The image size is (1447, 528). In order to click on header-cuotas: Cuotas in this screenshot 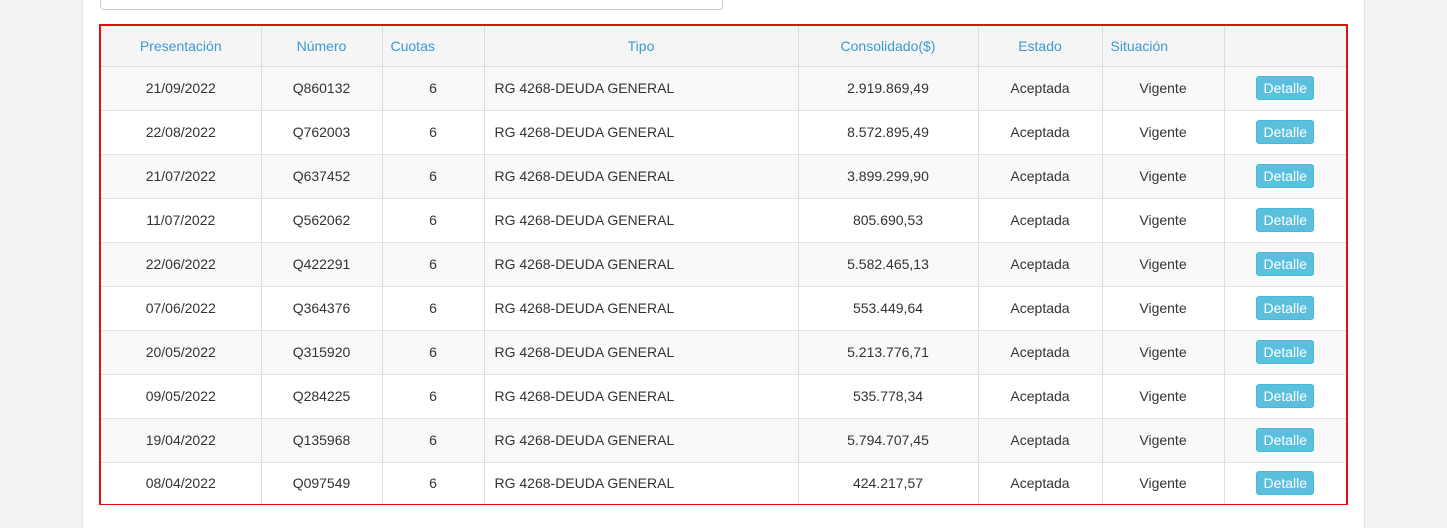, I will do `click(433, 46)`.